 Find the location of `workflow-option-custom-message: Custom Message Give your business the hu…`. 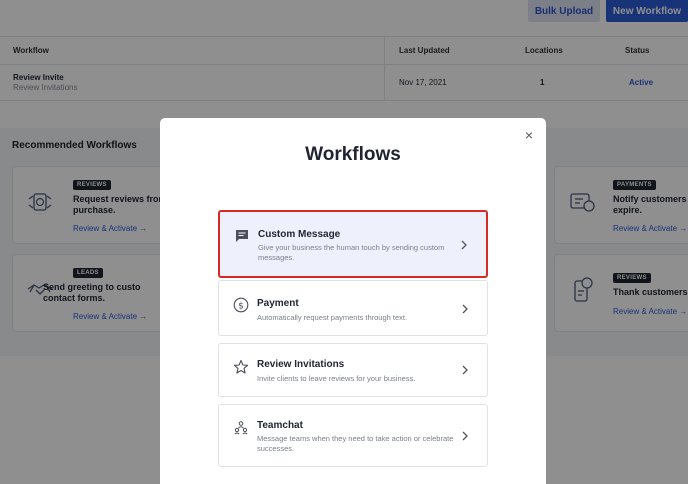

workflow-option-custom-message: Custom Message Give your business the hu… is located at coordinates (353, 244).